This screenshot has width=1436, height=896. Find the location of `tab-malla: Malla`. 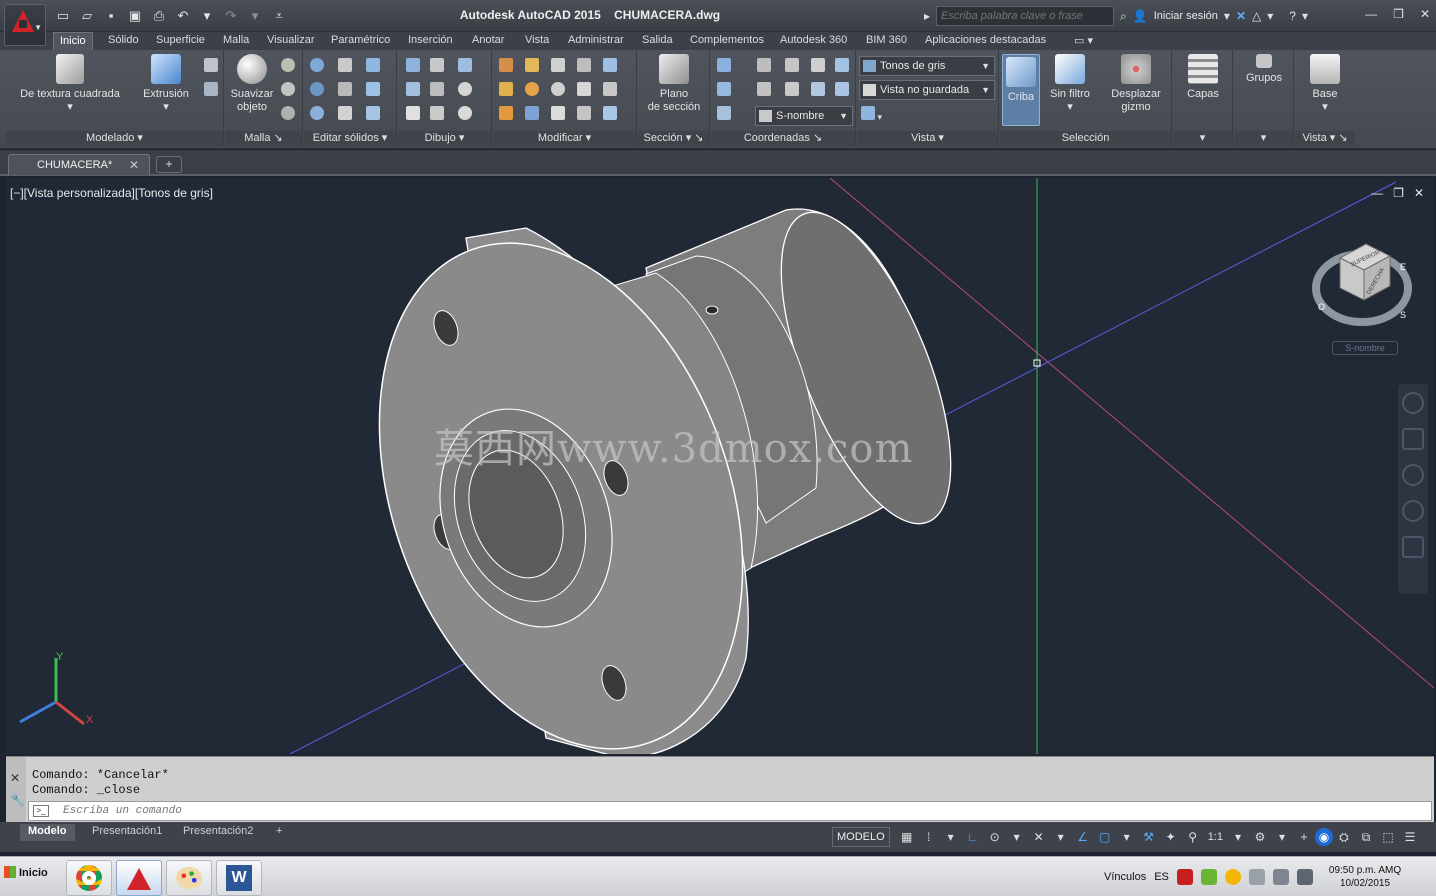

tab-malla: Malla is located at coordinates (236, 42).